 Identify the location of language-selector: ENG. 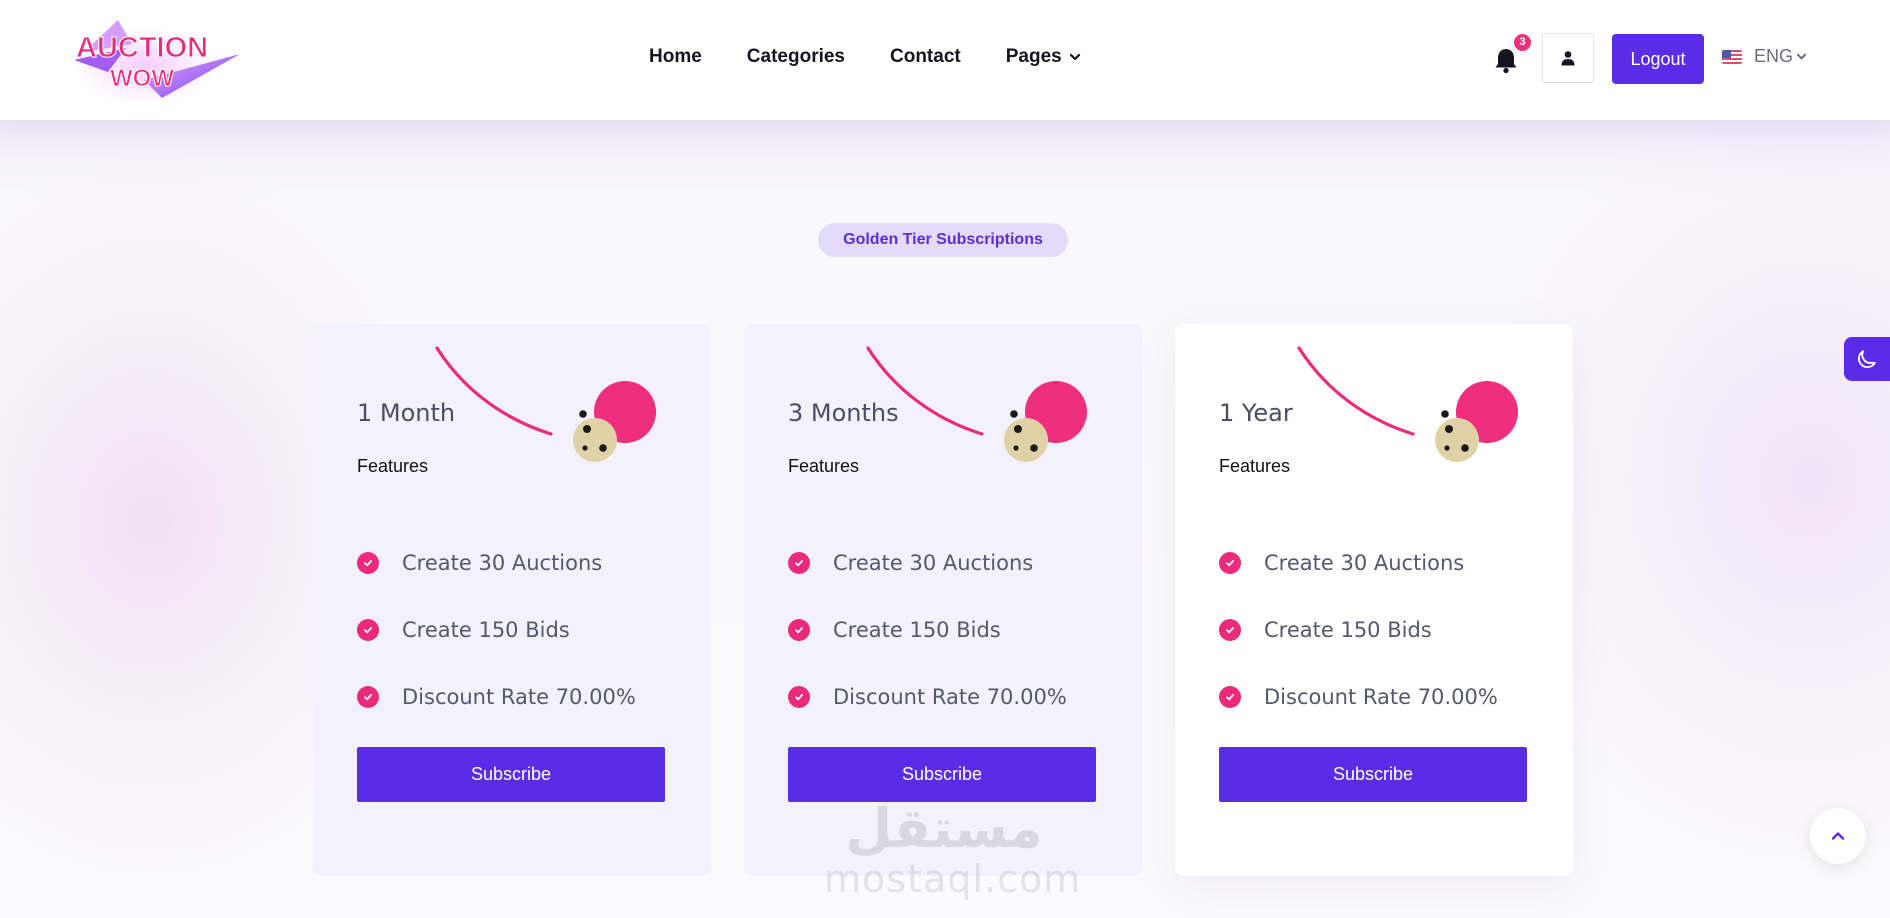
(1764, 56).